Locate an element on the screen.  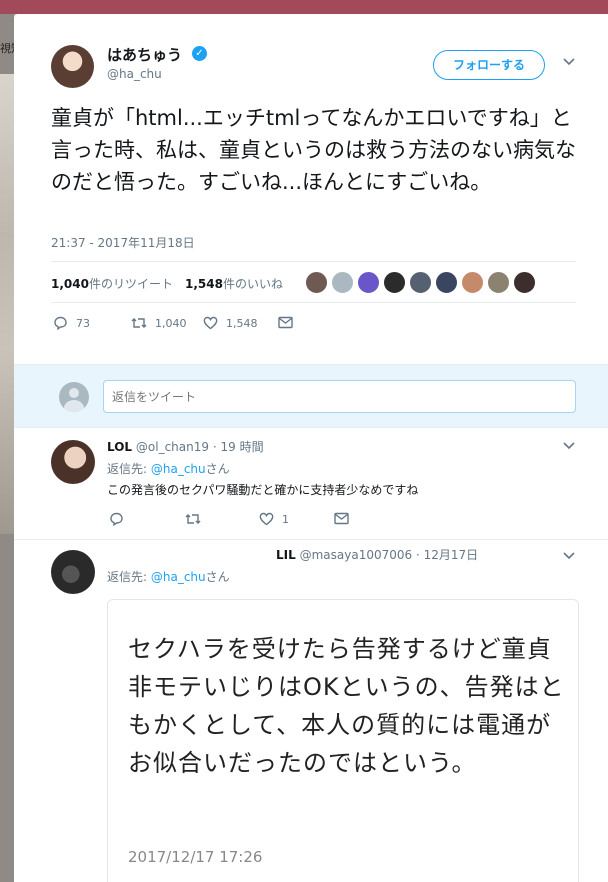
like-action: 1 is located at coordinates (274, 519).